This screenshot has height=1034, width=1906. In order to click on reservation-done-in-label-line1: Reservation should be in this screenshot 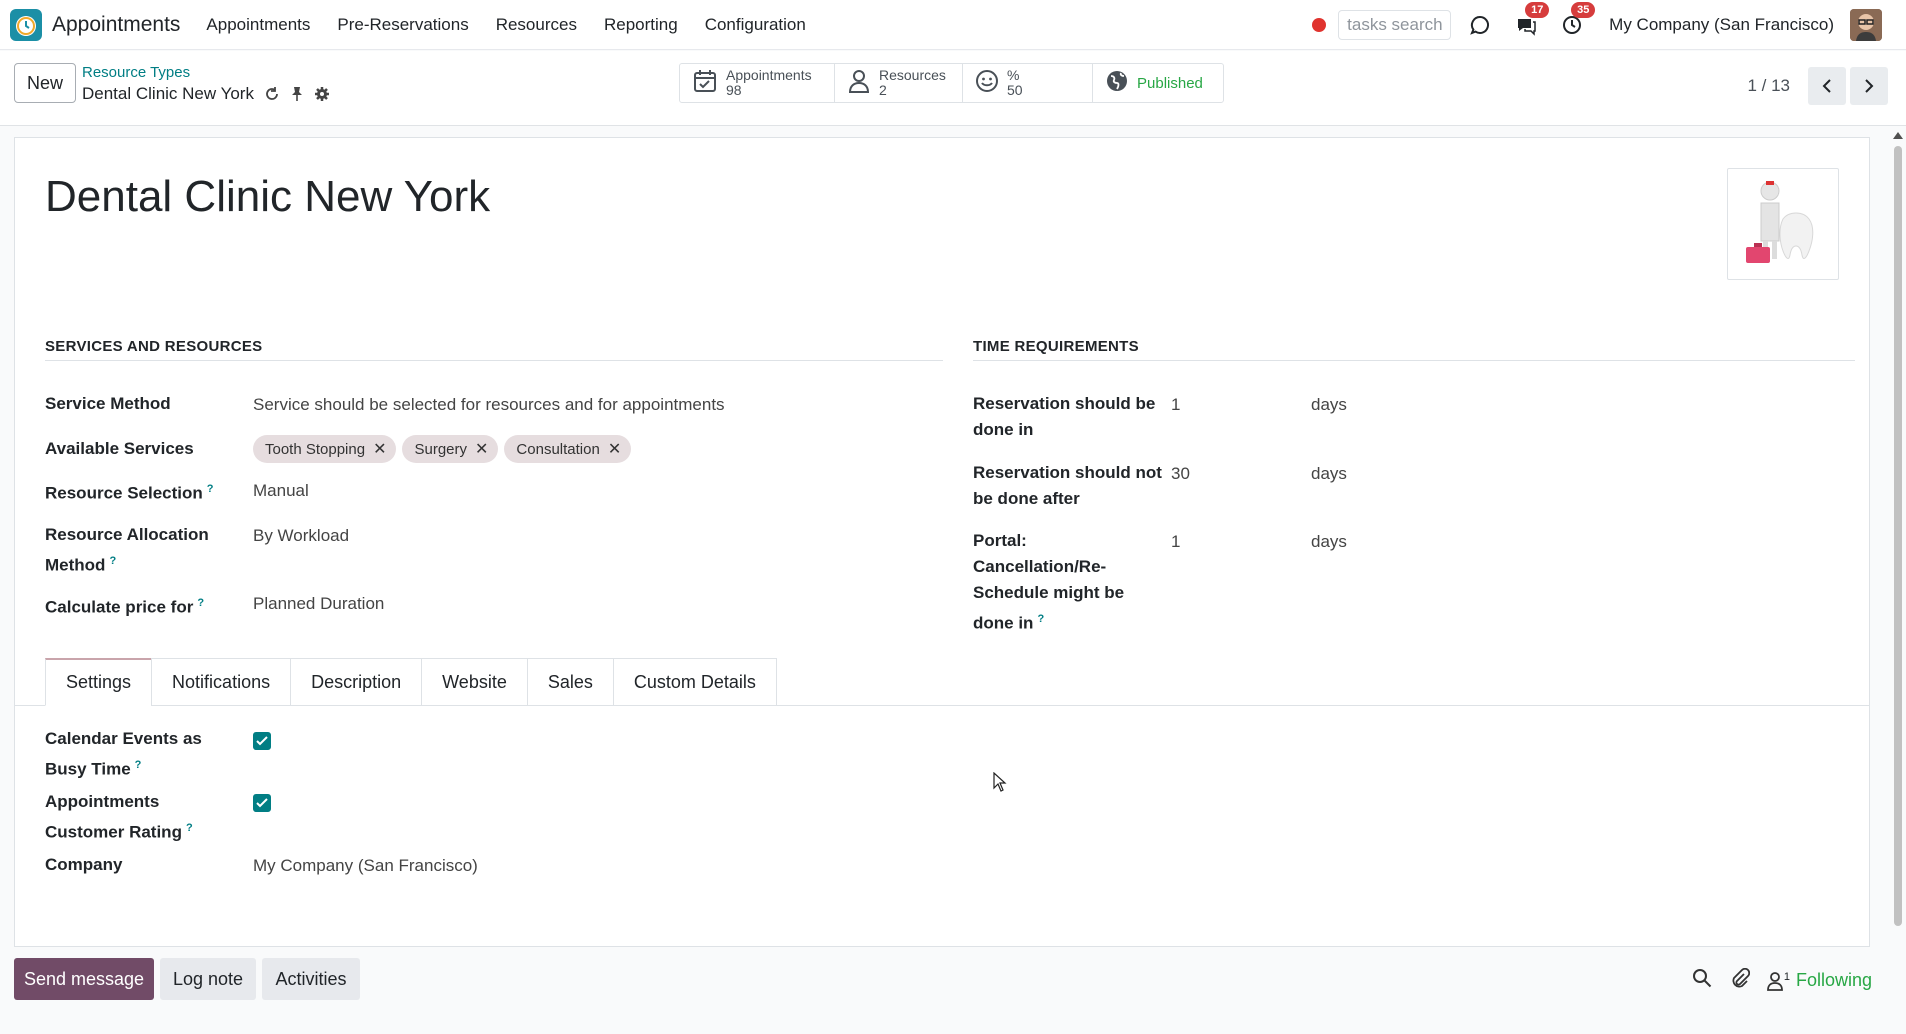, I will do `click(1064, 403)`.